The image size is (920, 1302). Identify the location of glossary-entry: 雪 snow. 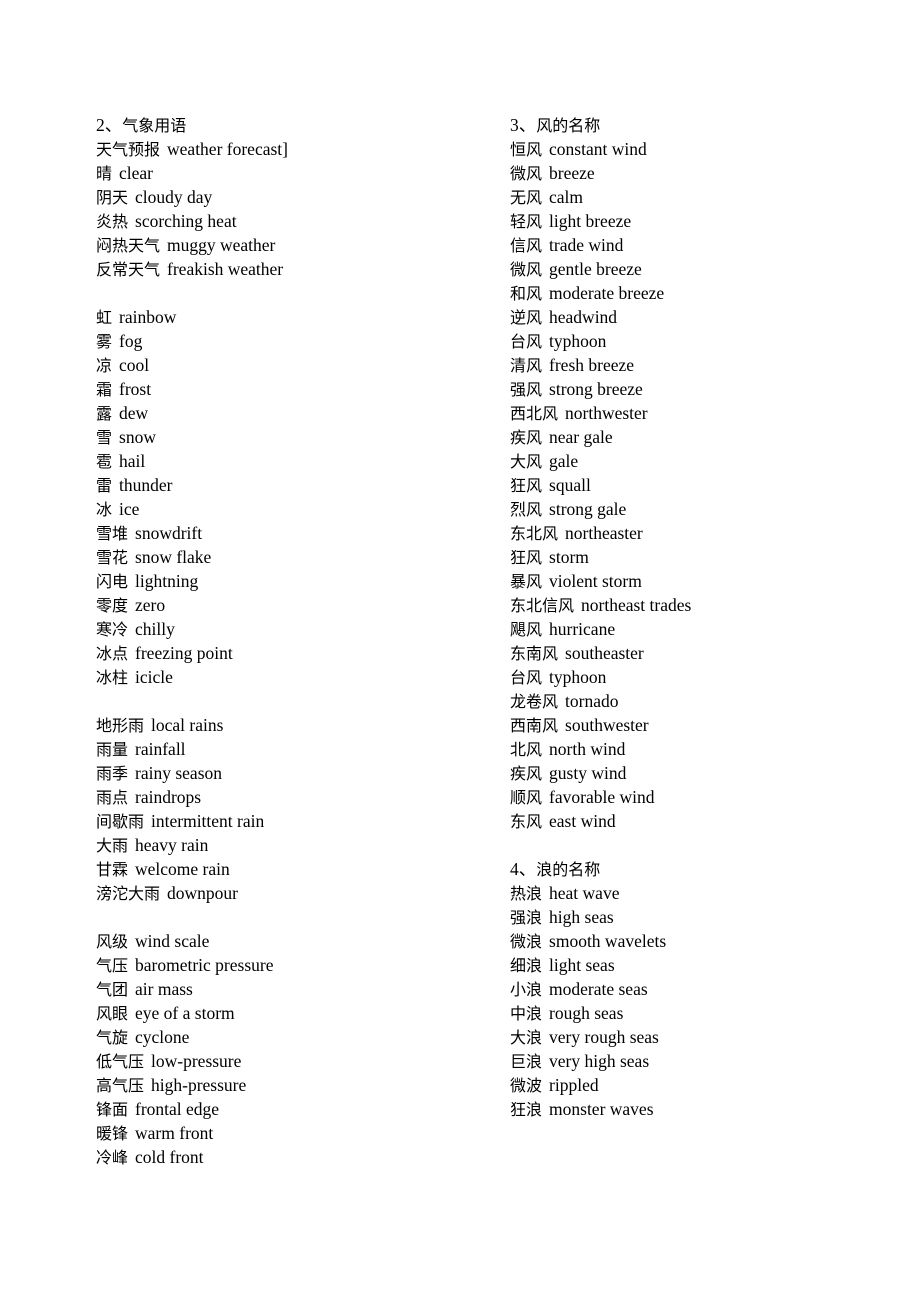
(296, 437).